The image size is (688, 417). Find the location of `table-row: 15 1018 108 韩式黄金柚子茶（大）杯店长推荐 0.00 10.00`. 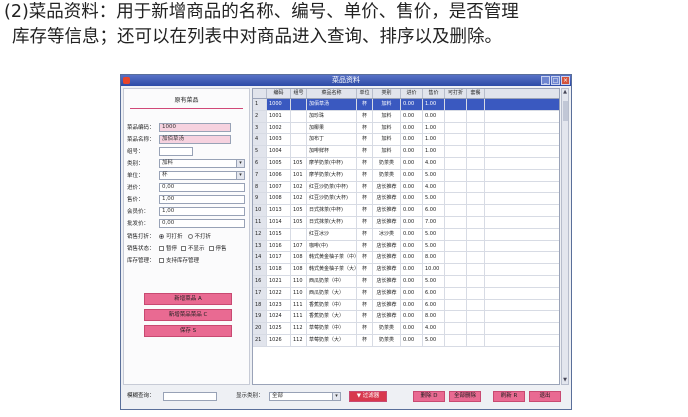

table-row: 15 1018 108 韩式黄金柚子茶（大）杯店长推荐 0.00 10.00 is located at coordinates (406, 270).